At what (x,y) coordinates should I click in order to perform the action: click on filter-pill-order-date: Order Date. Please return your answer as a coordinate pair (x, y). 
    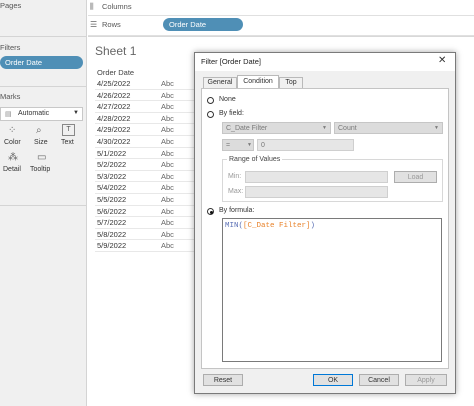
    Looking at the image, I should click on (41, 62).